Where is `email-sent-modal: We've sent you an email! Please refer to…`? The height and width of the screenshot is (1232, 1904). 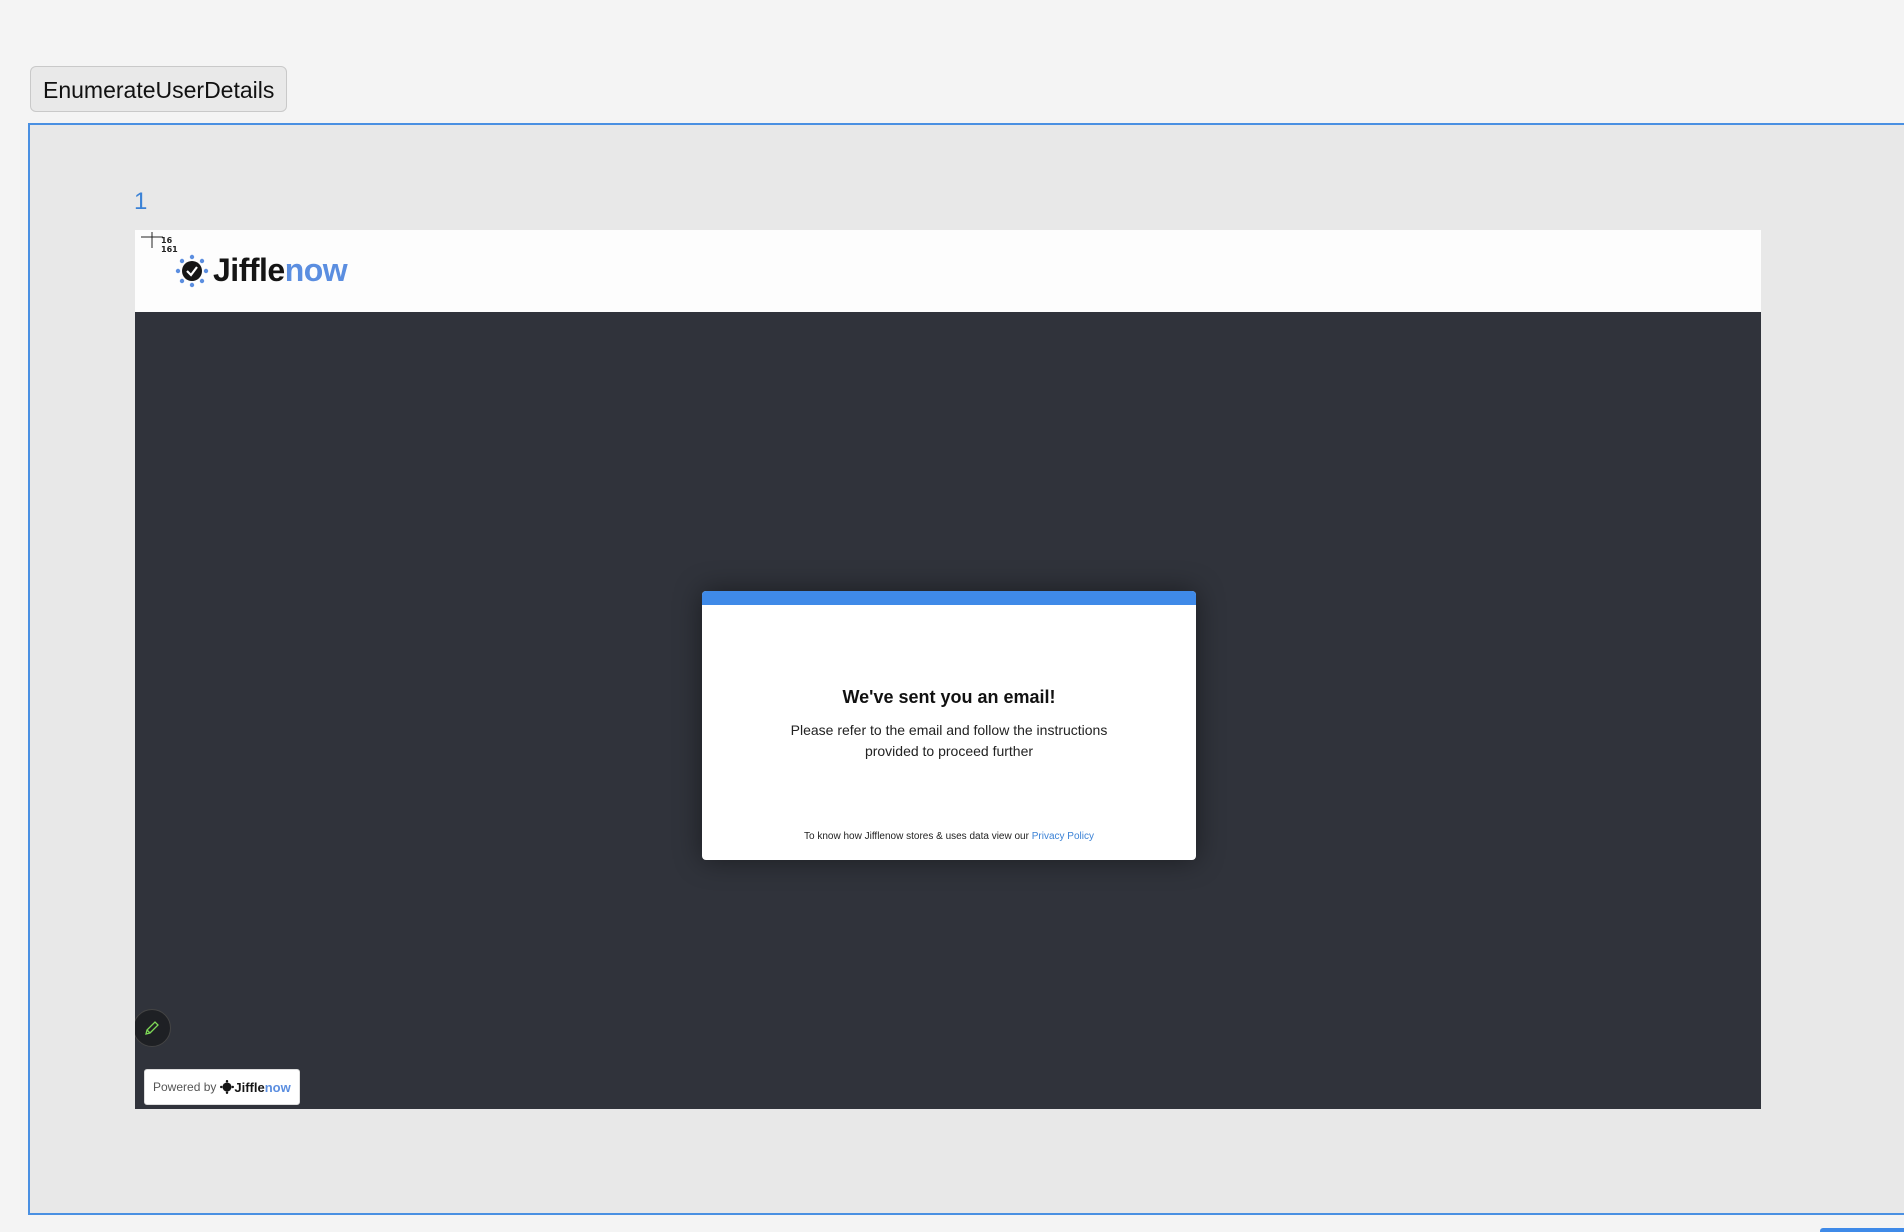 email-sent-modal: We've sent you an email! Please refer to… is located at coordinates (949, 725).